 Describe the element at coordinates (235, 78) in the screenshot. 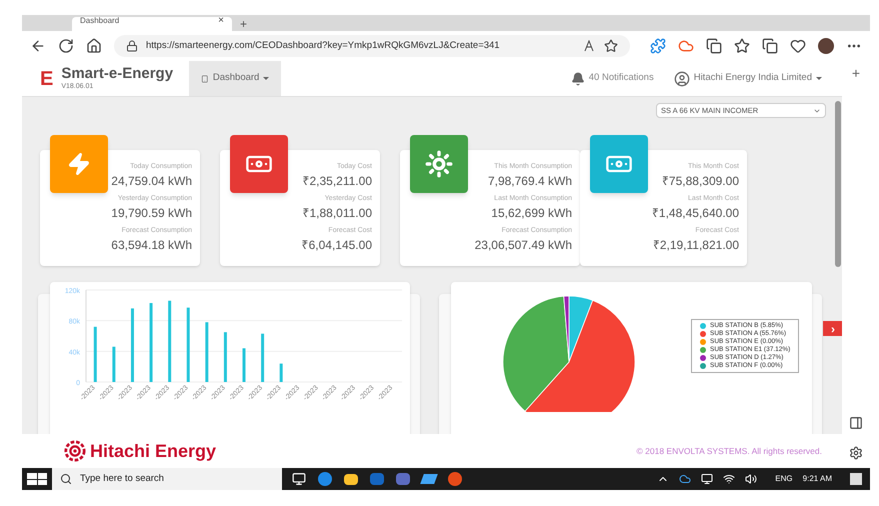

I see `dashboard-menu: Dashboard` at that location.